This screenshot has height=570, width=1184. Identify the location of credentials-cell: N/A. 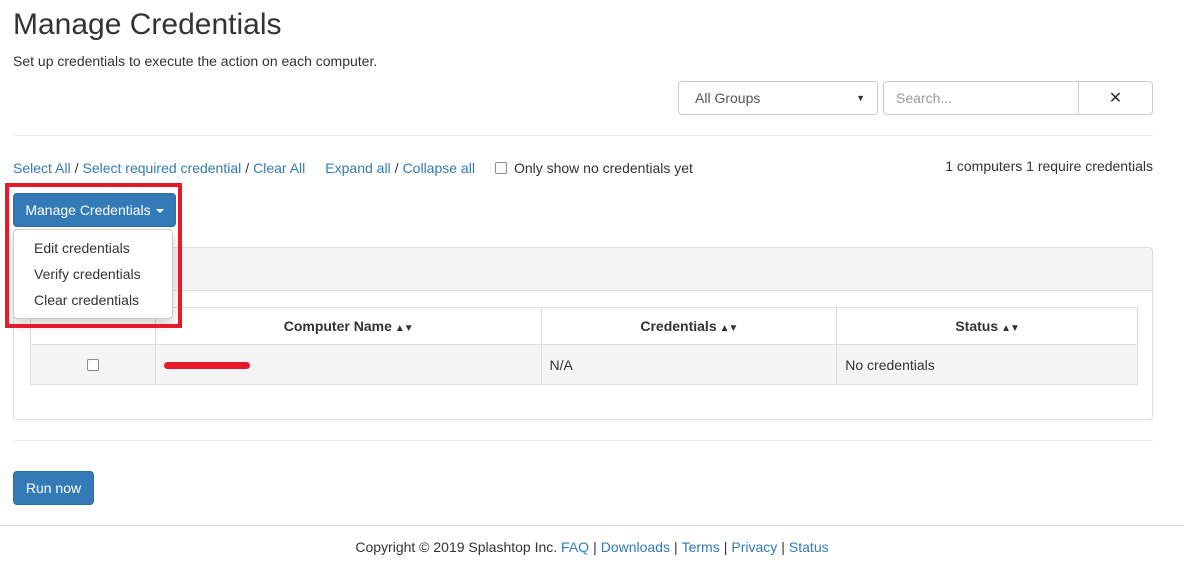
(689, 364).